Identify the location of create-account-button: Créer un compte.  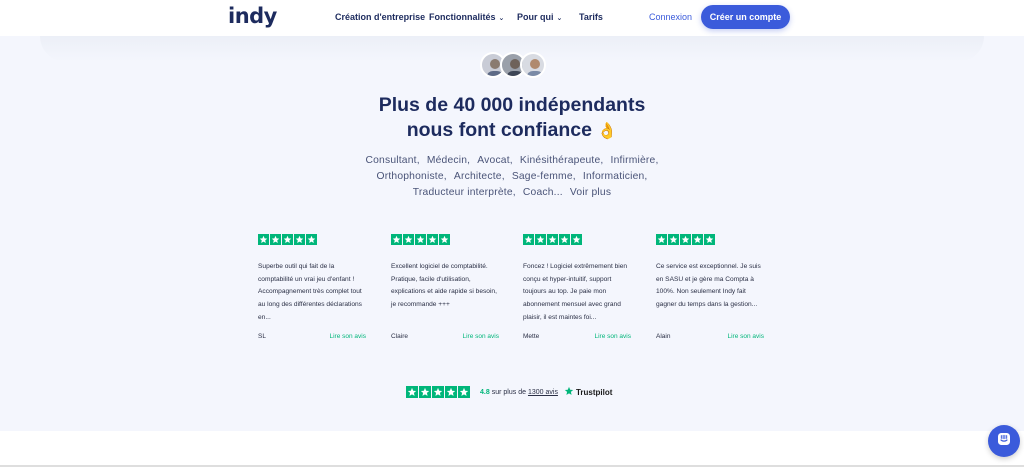
(745, 17).